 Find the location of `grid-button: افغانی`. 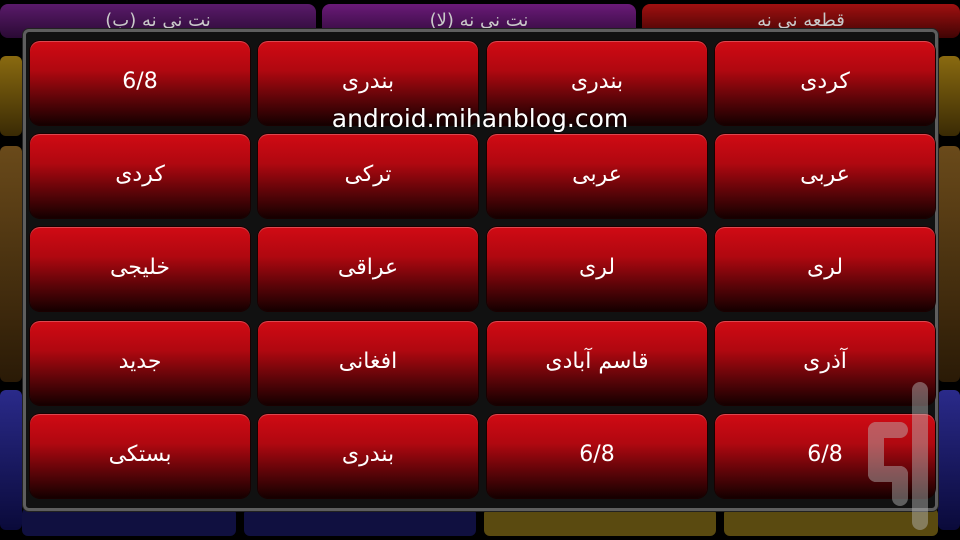

grid-button: افغانی is located at coordinates (368, 363).